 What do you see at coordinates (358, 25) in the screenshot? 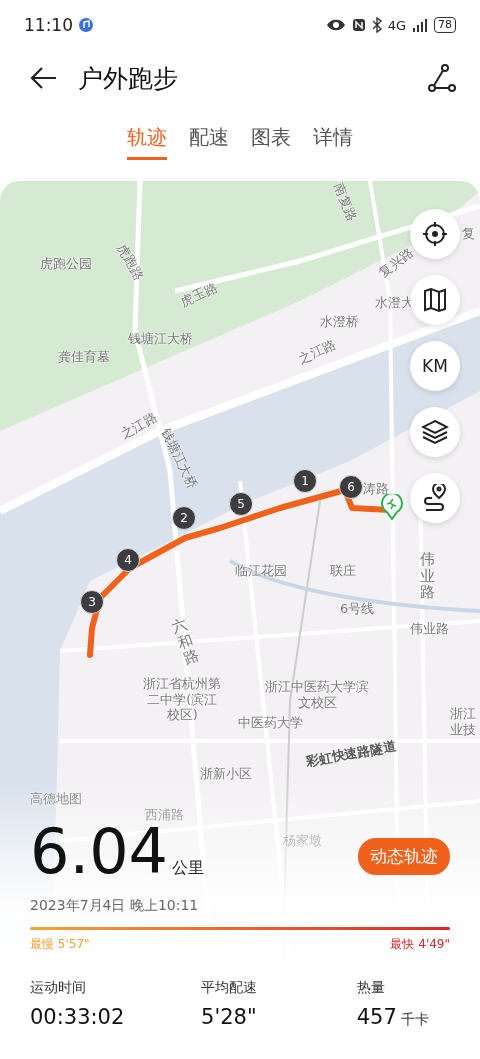
I see `nfc-icon` at bounding box center [358, 25].